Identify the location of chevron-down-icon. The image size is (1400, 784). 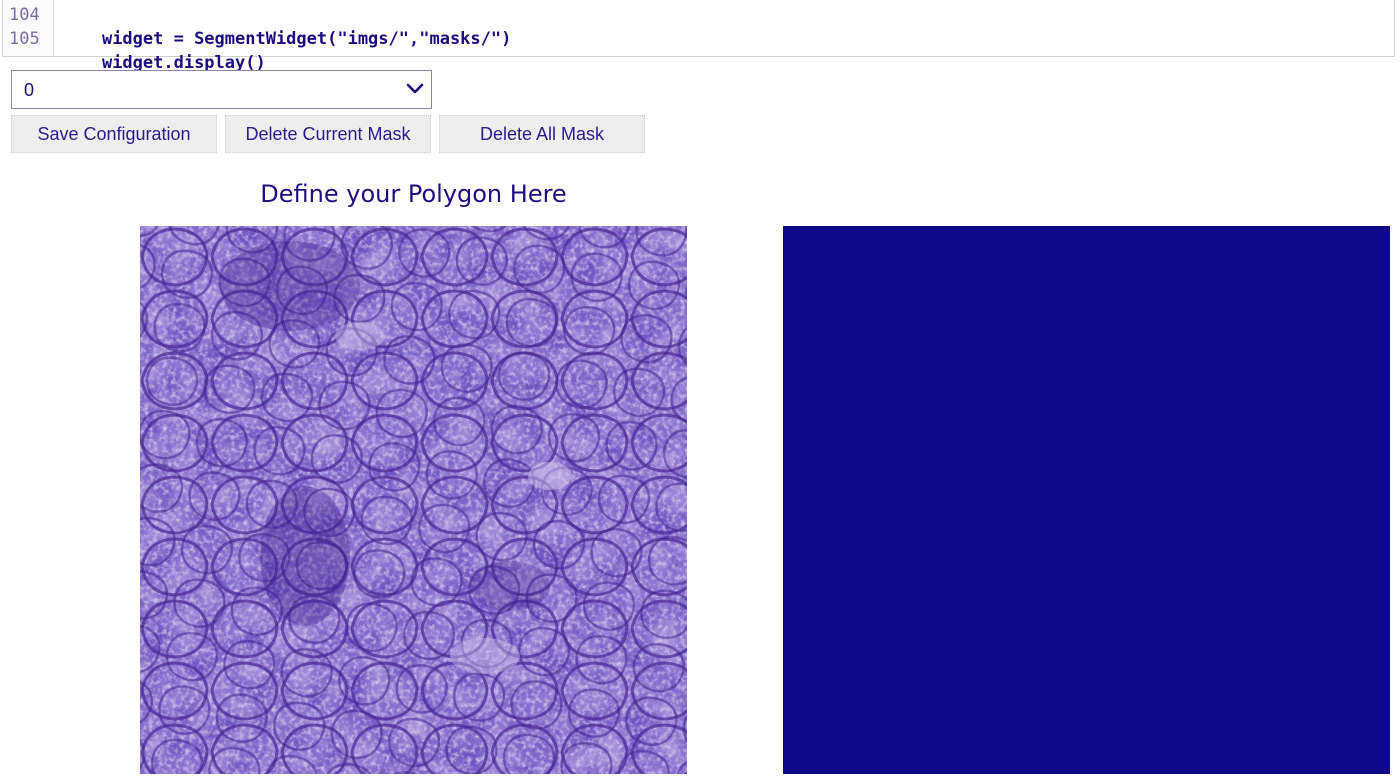
(415, 88).